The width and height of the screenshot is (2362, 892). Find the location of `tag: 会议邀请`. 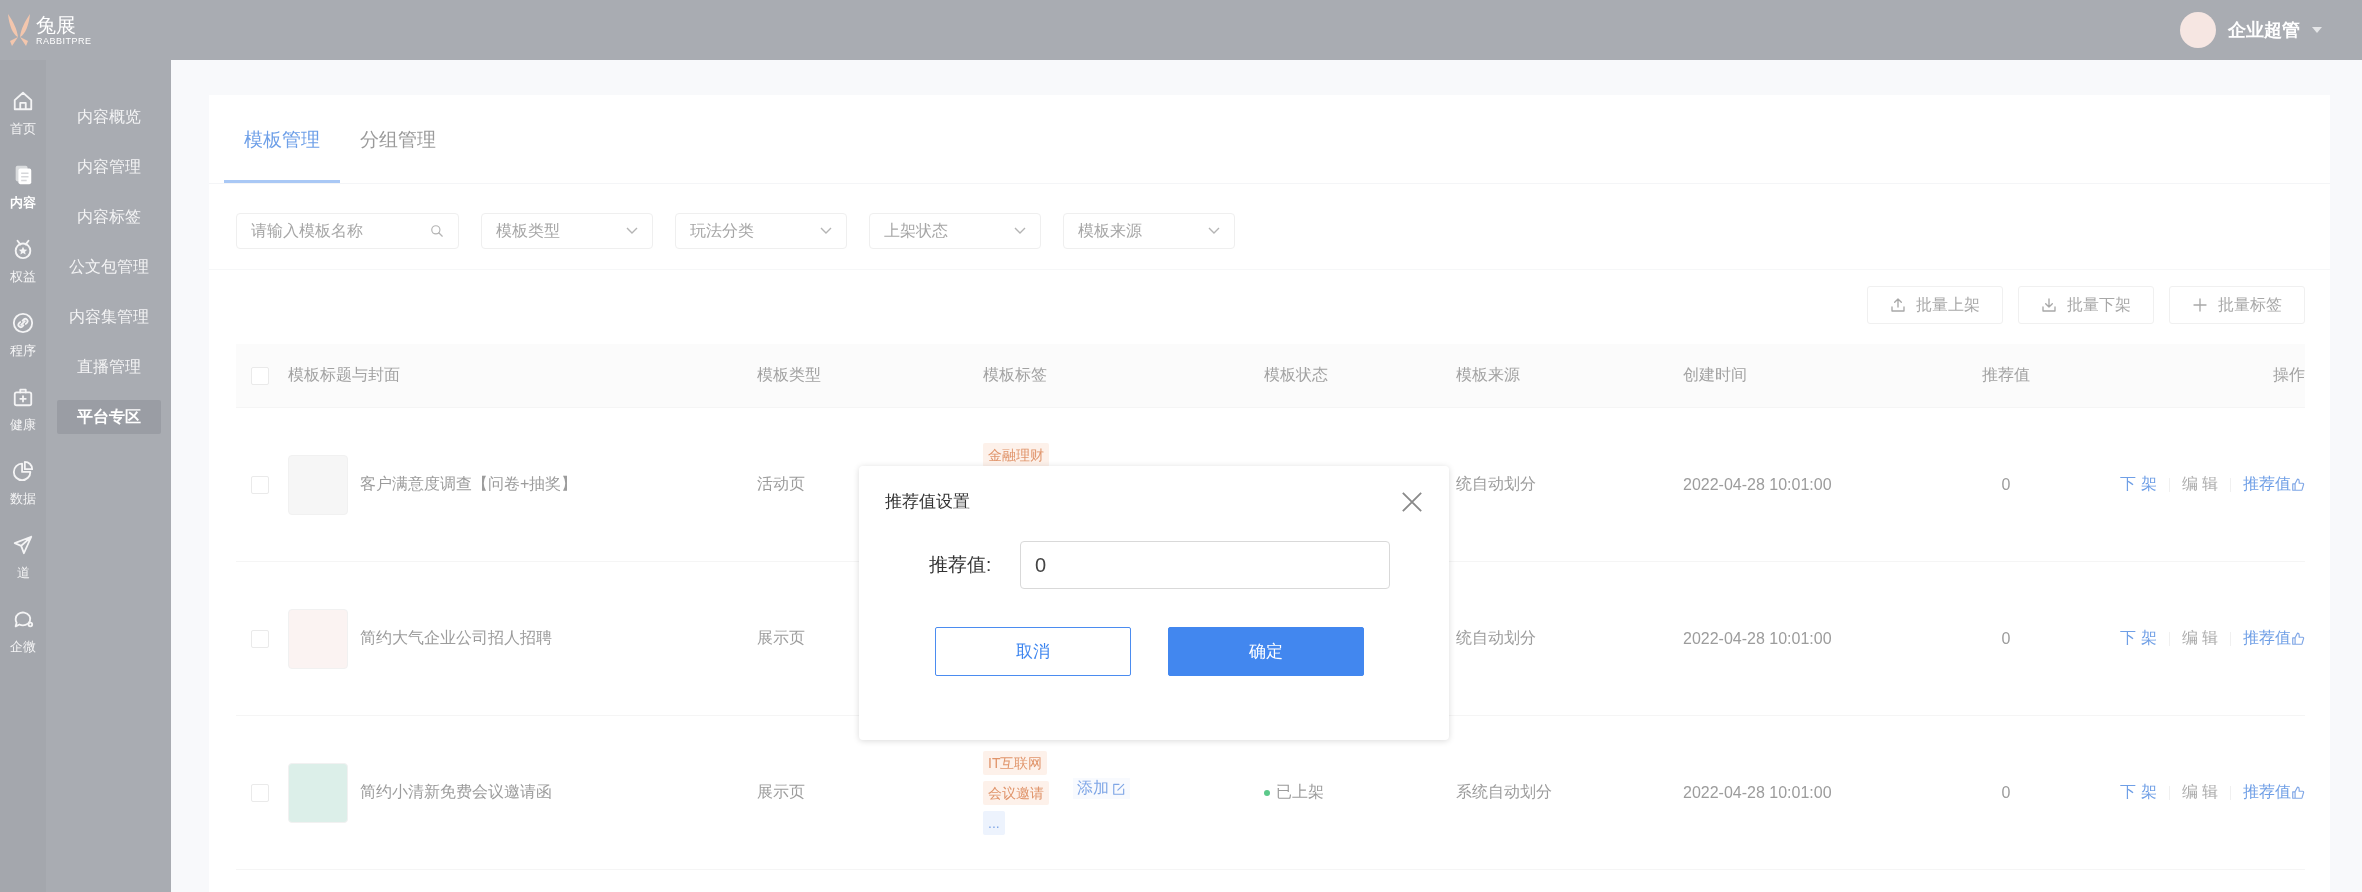

tag: 会议邀请 is located at coordinates (1016, 793).